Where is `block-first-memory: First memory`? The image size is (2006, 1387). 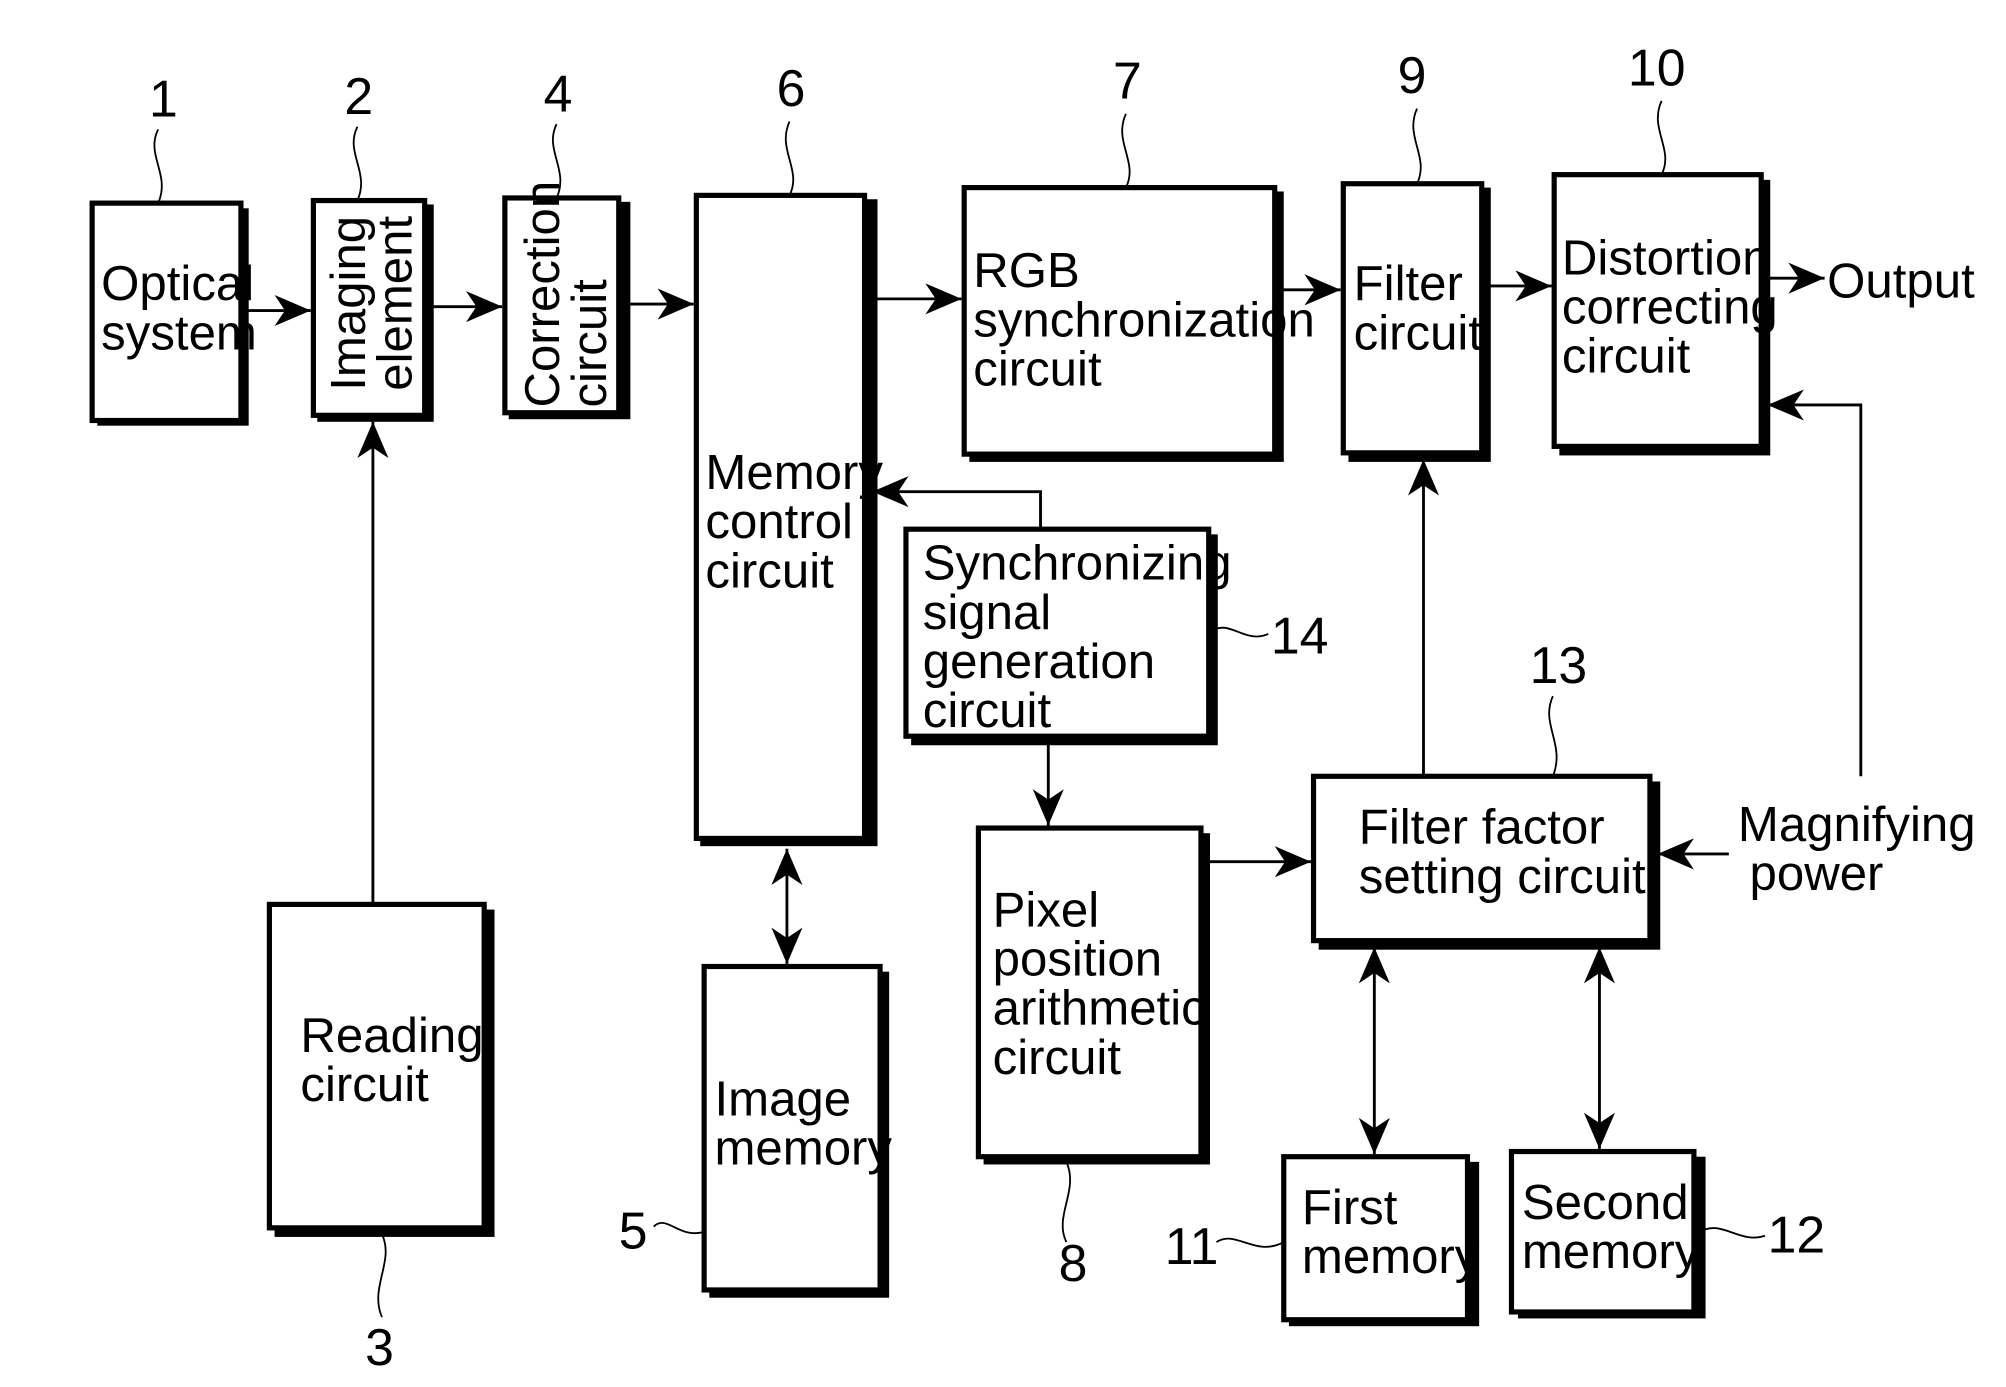
block-first-memory: First memory is located at coordinates (1380, 1240).